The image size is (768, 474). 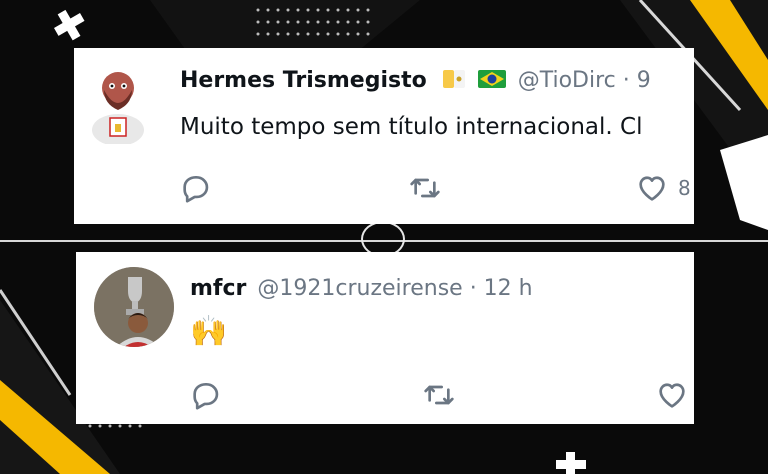 I want to click on like-button, so click(x=672, y=395).